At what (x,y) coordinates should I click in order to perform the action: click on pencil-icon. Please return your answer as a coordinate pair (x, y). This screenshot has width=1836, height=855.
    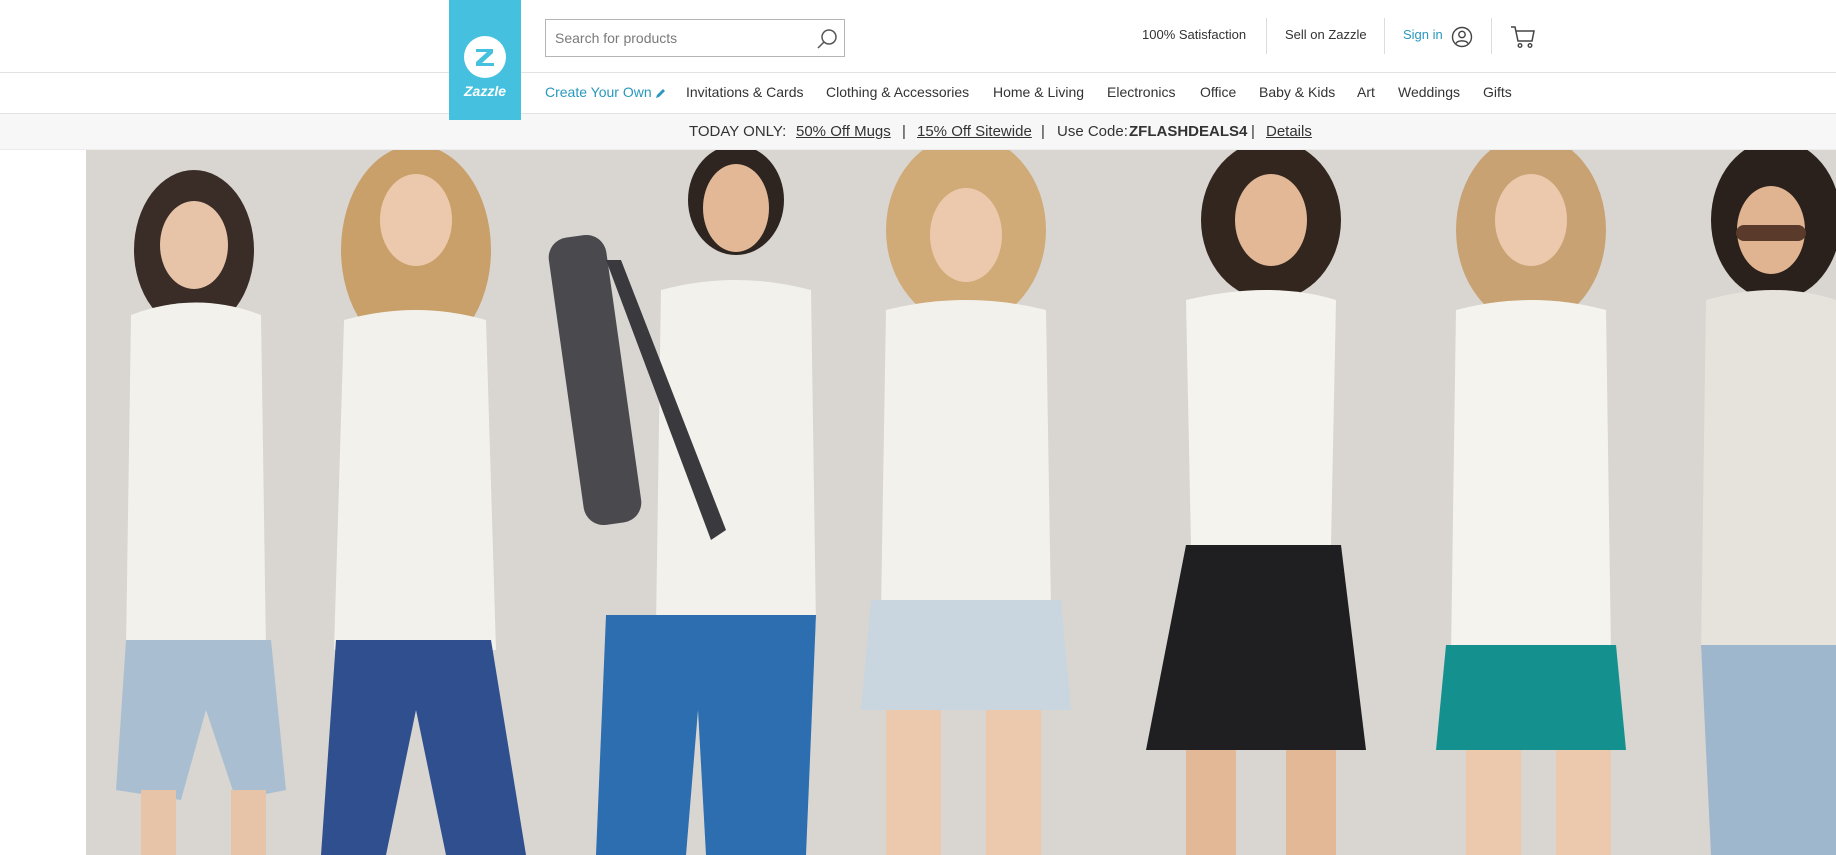
    Looking at the image, I should click on (660, 93).